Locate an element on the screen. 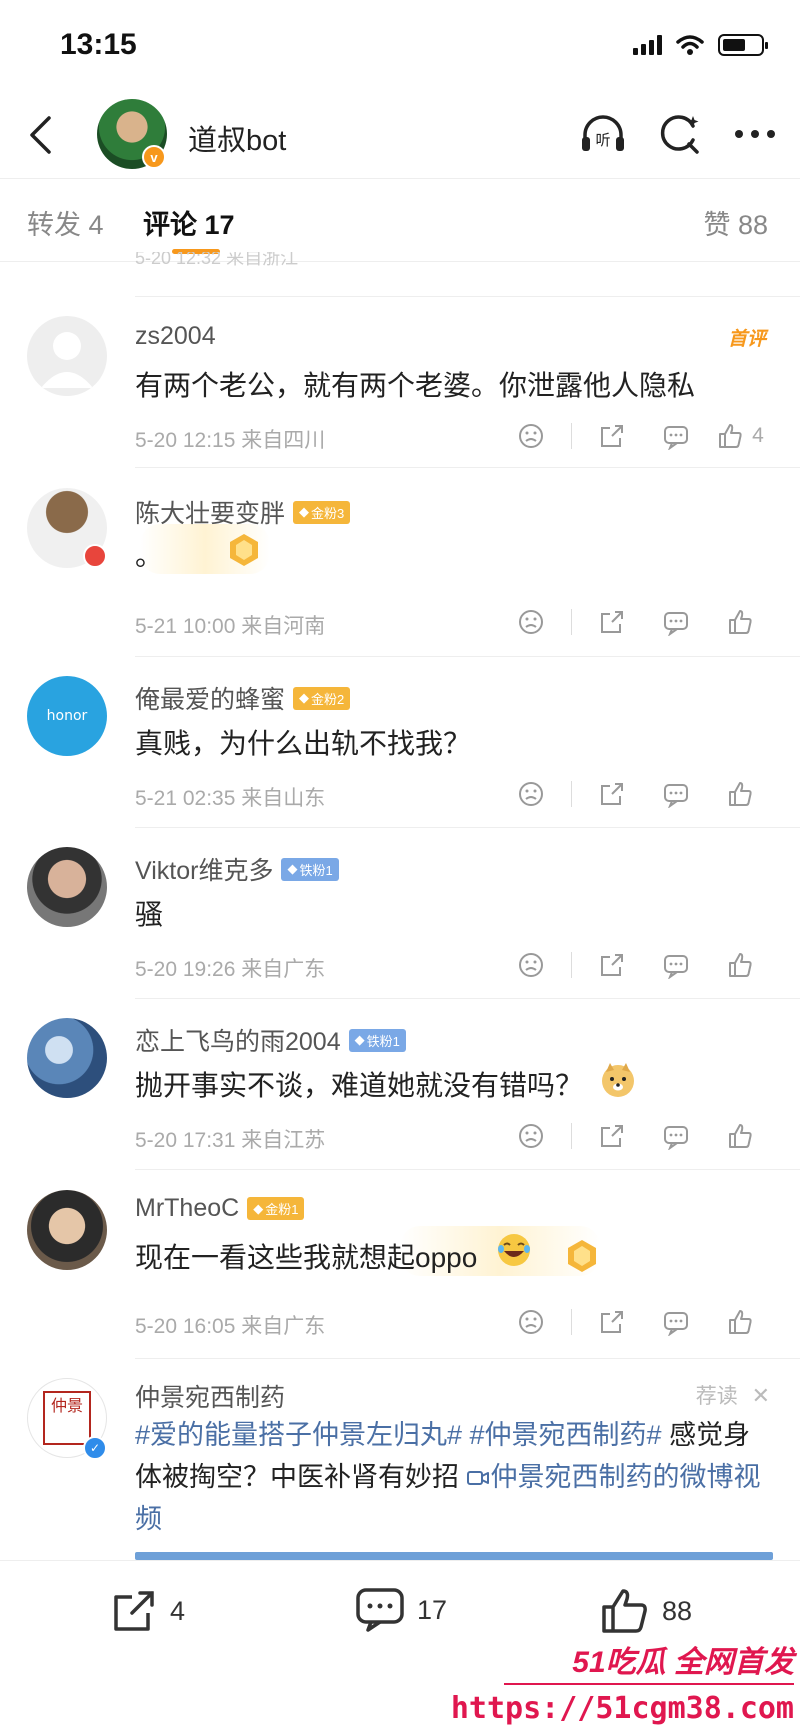  status-icons is located at coordinates (700, 45).